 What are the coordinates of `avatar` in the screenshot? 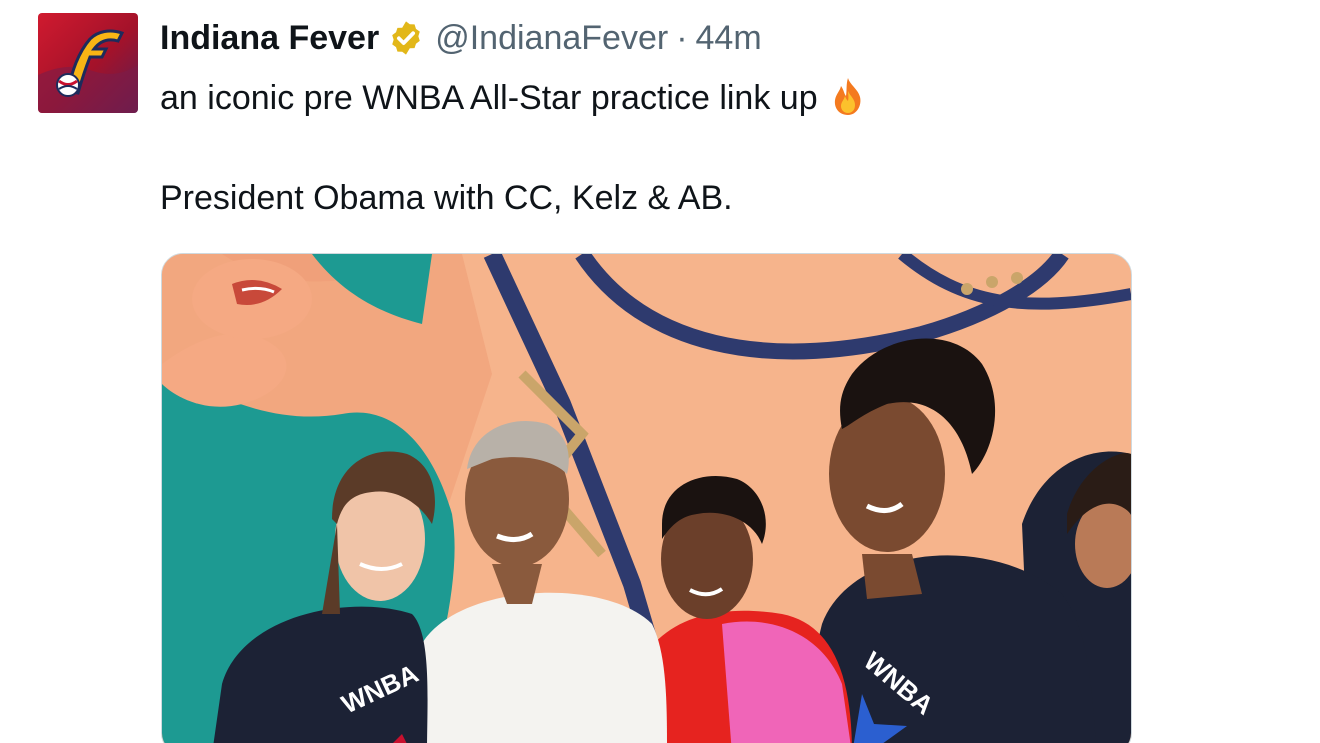 It's located at (88, 63).